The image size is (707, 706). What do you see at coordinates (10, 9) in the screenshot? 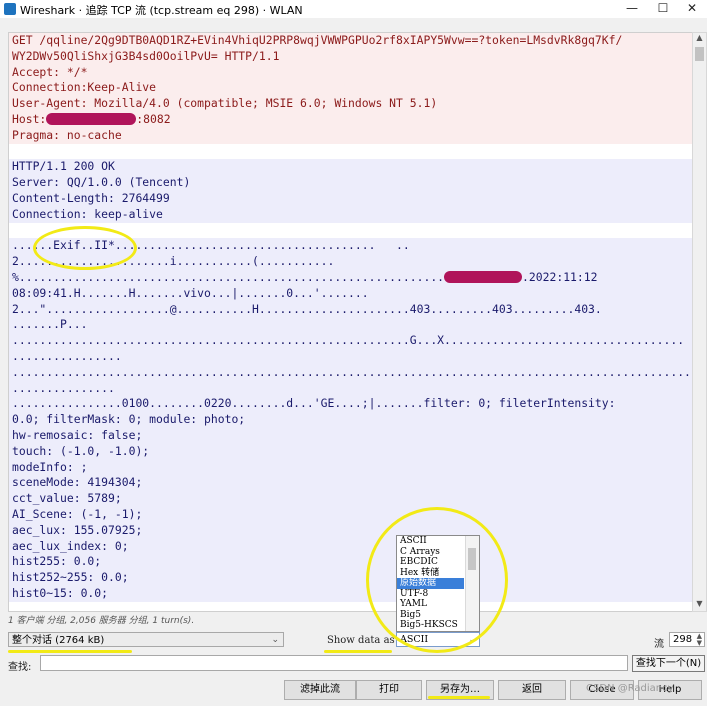
I see `wireshark-icon` at bounding box center [10, 9].